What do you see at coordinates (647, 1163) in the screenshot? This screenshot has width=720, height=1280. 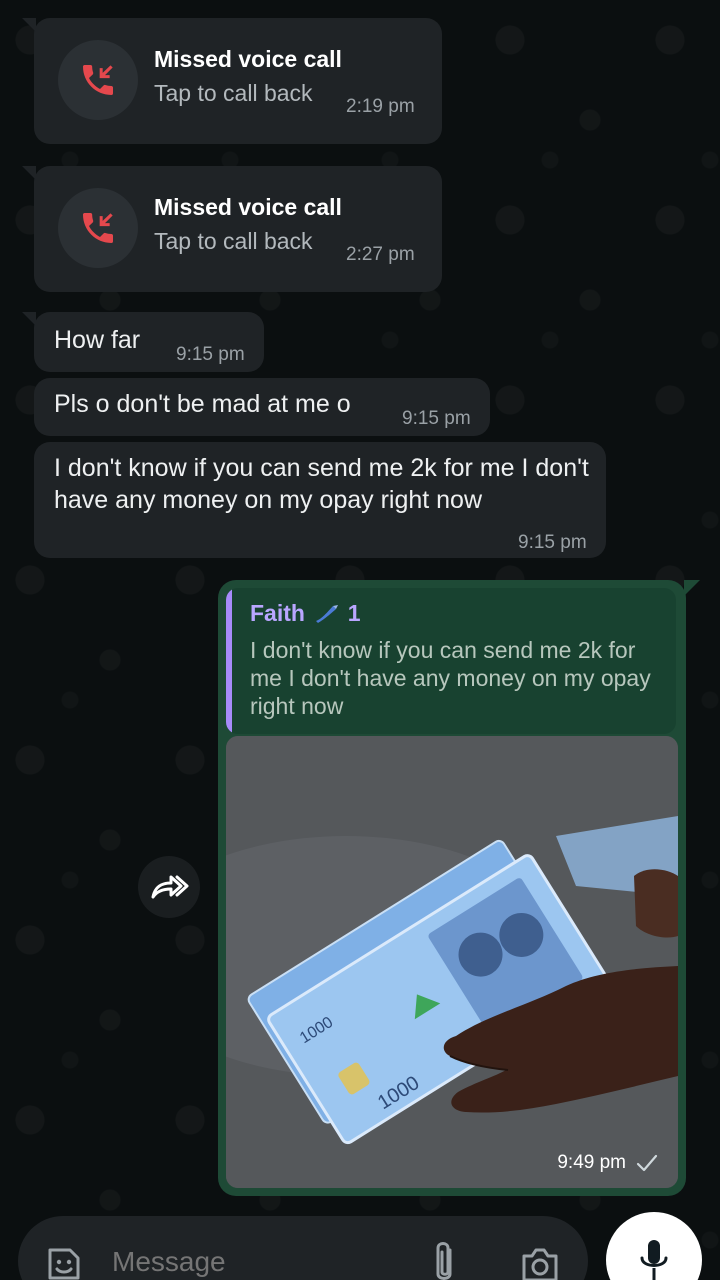 I see `sent-check-icon` at bounding box center [647, 1163].